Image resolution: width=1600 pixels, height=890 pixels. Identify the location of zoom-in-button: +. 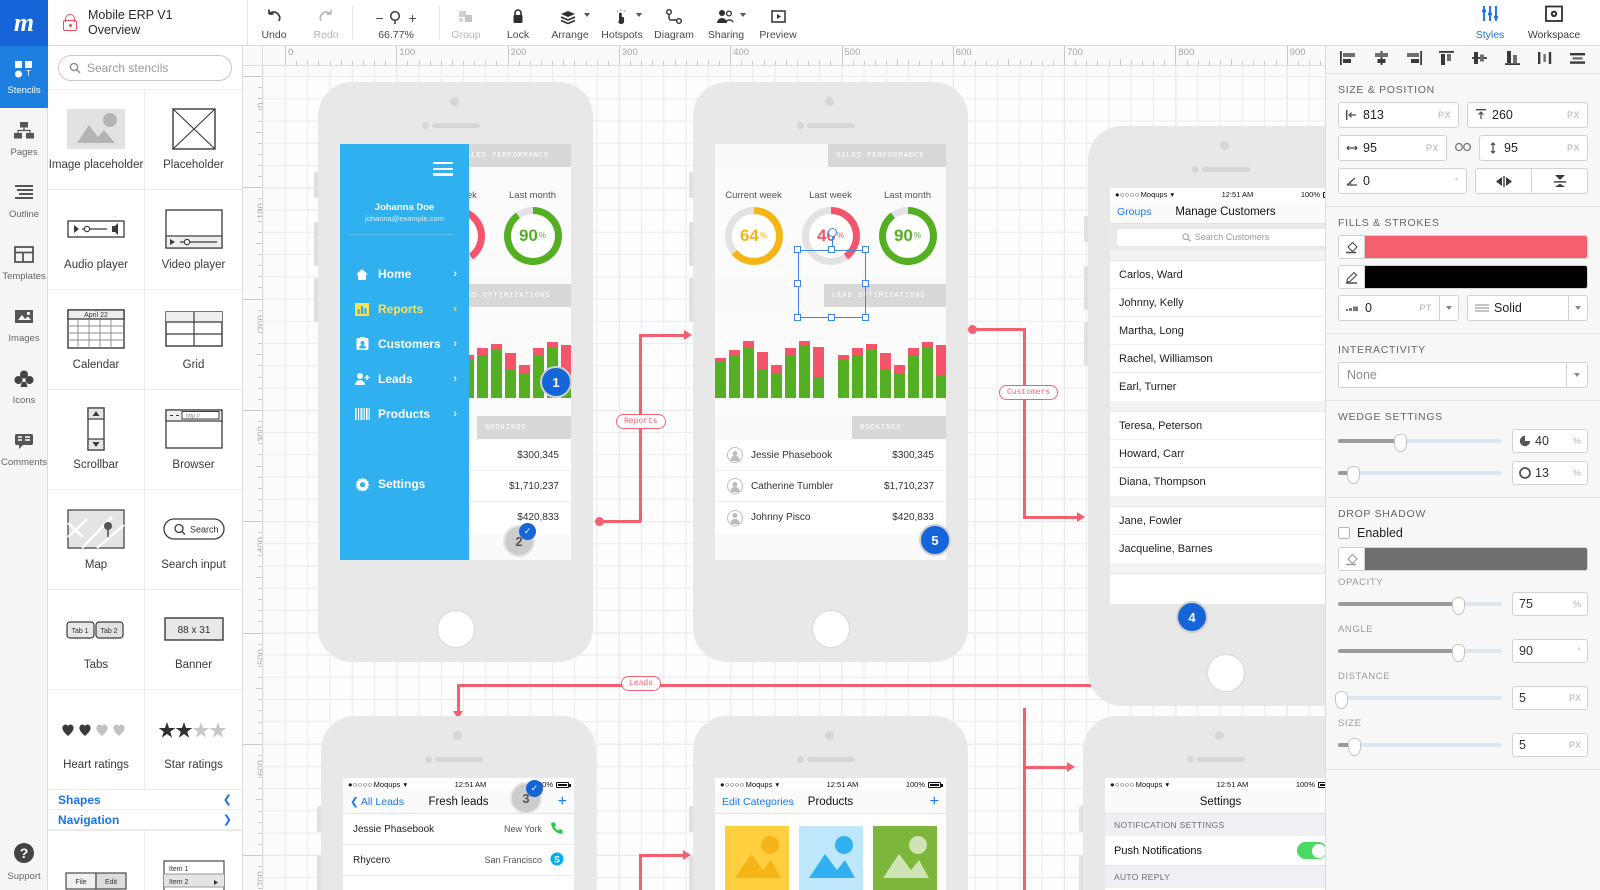
(413, 18).